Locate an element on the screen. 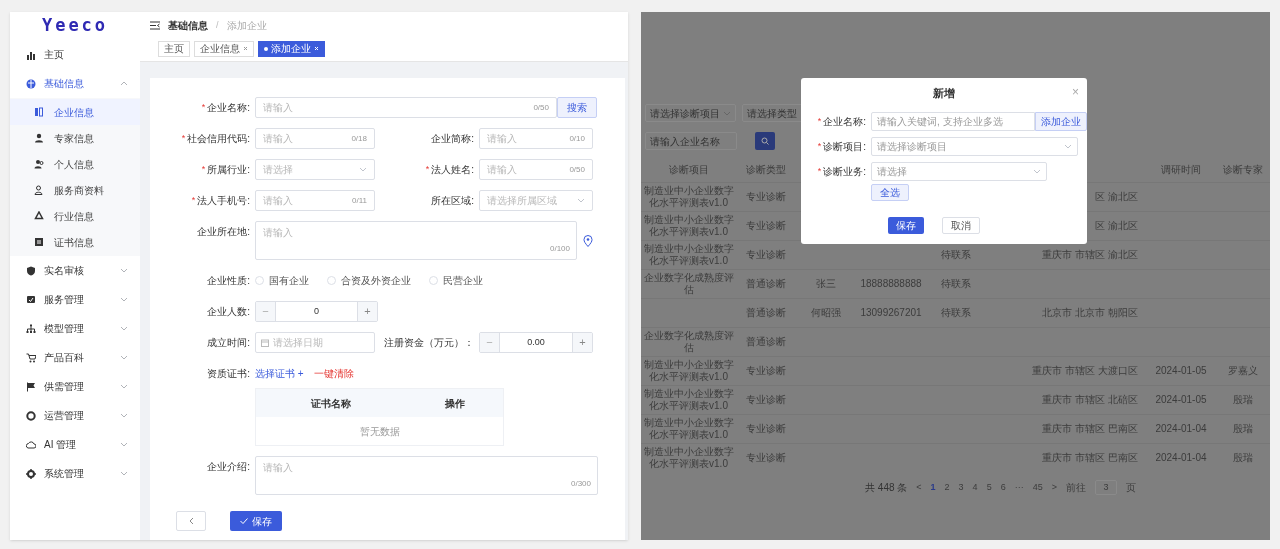 This screenshot has width=1280, height=549. radio-option: 国有企业 is located at coordinates (282, 280).